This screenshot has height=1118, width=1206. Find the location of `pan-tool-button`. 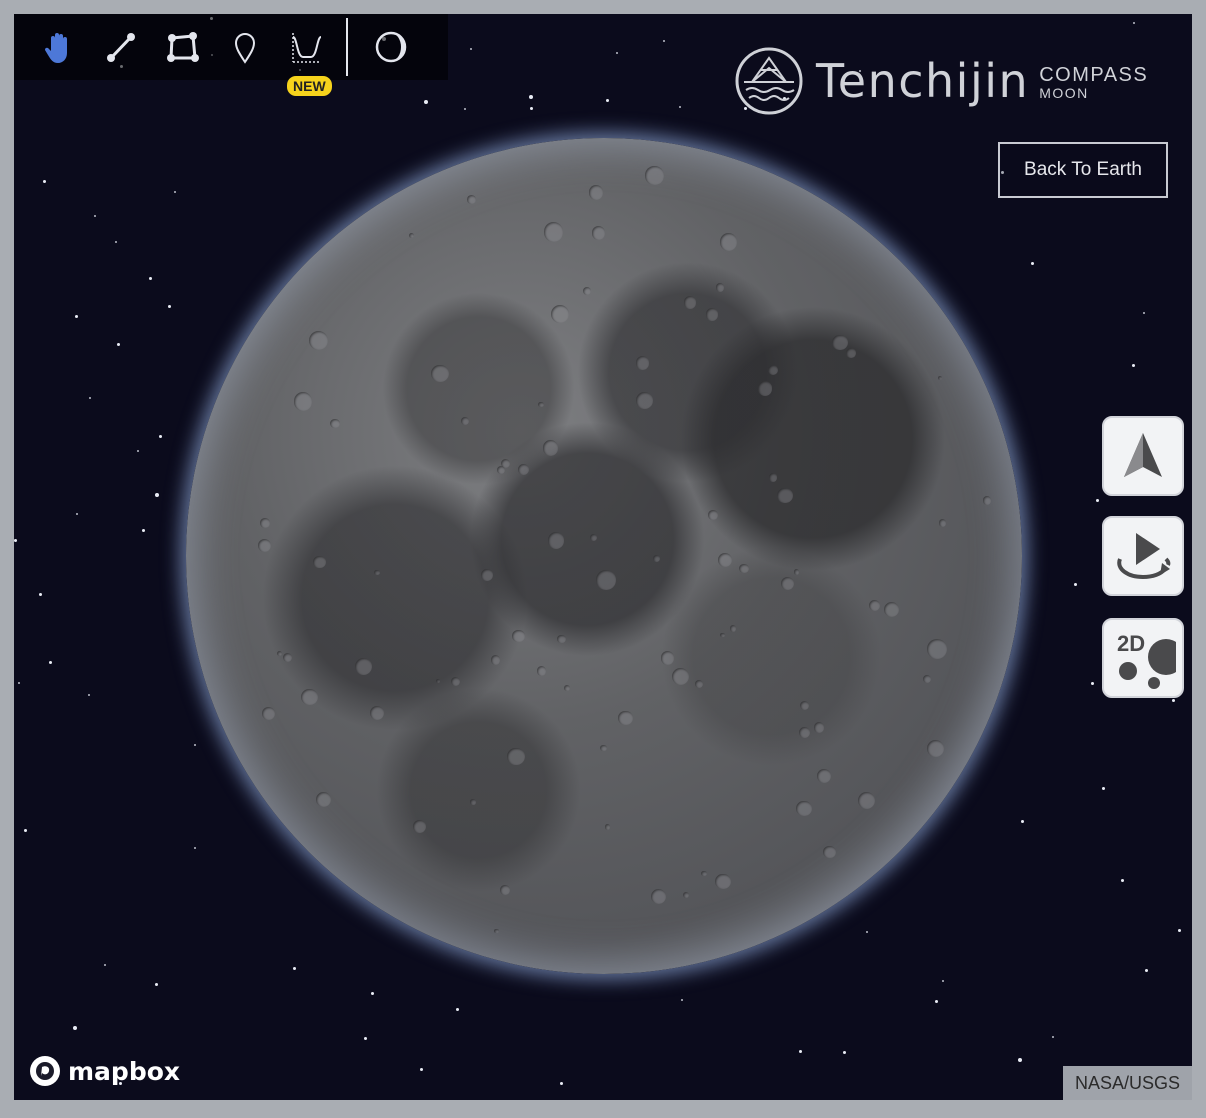

pan-tool-button is located at coordinates (59, 47).